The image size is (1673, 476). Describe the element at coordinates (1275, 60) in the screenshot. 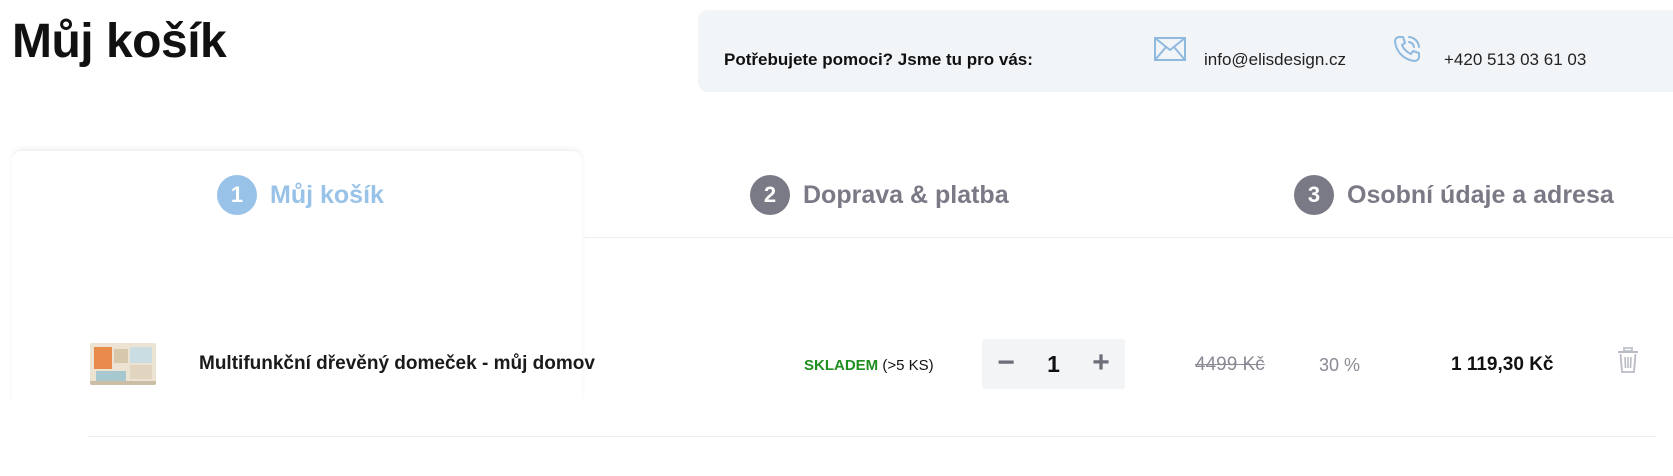

I see `help-email-link: info@elisdesign.cz` at that location.